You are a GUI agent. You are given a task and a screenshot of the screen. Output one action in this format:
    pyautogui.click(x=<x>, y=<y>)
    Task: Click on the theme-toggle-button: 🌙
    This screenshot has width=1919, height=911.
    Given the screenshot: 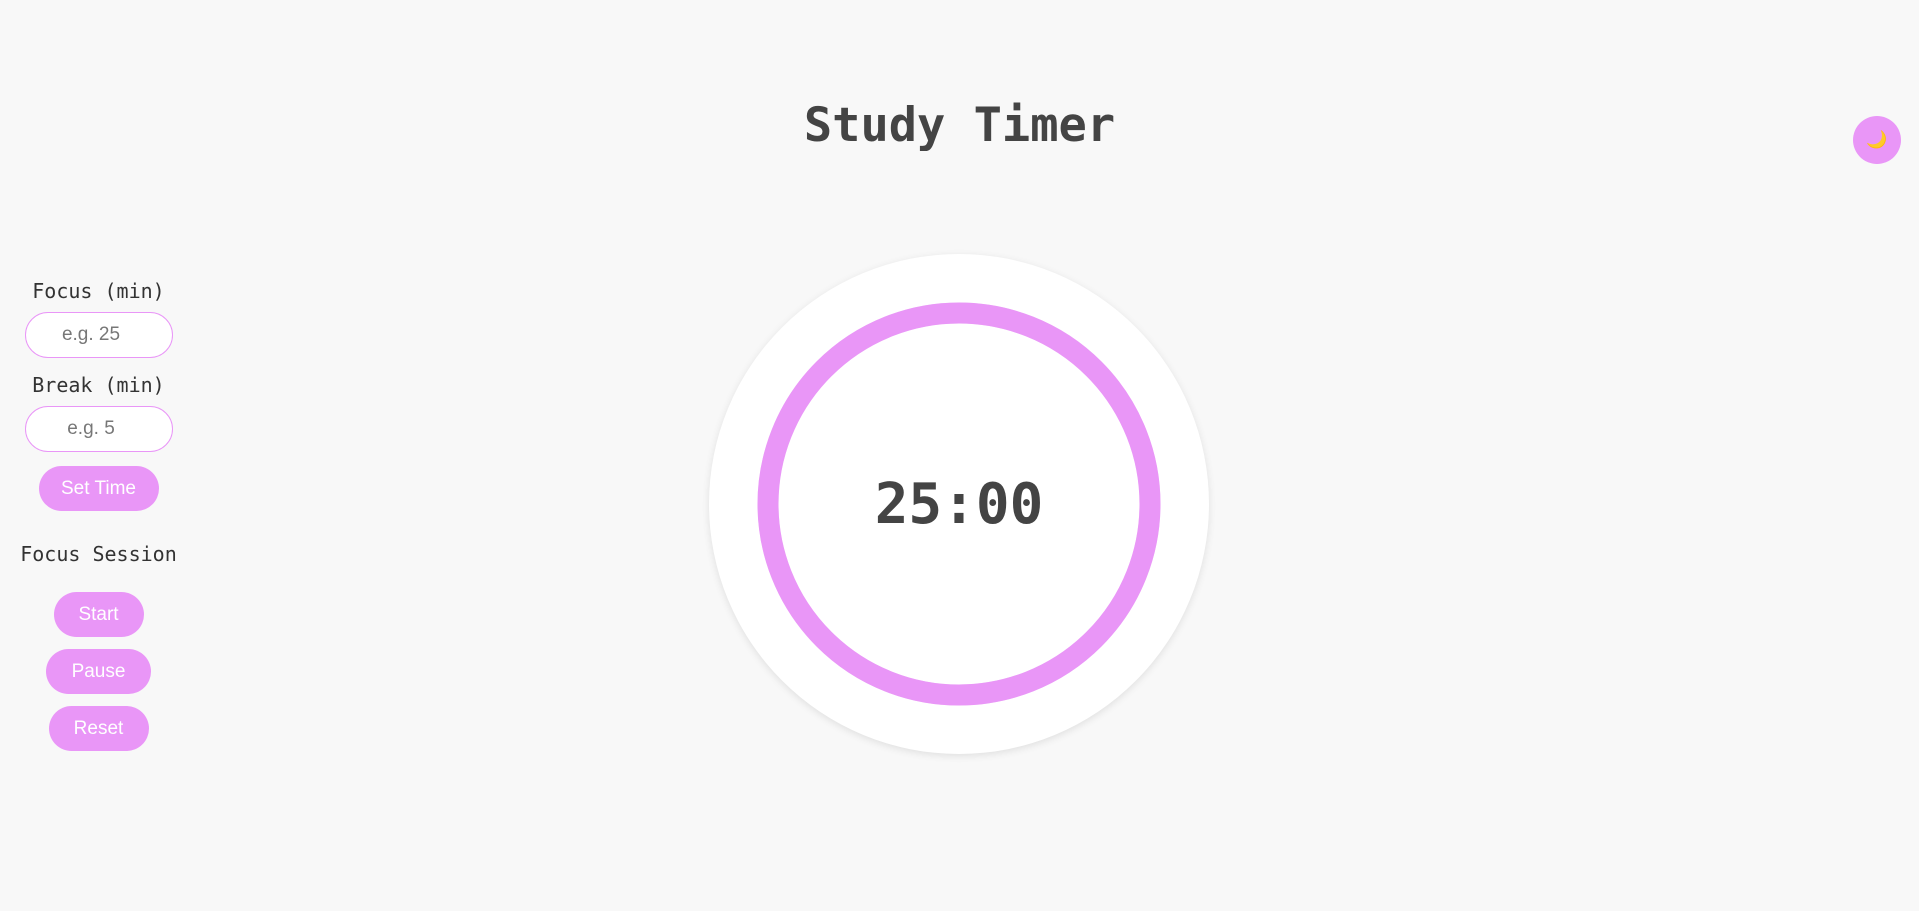 What is the action you would take?
    pyautogui.click(x=1877, y=140)
    